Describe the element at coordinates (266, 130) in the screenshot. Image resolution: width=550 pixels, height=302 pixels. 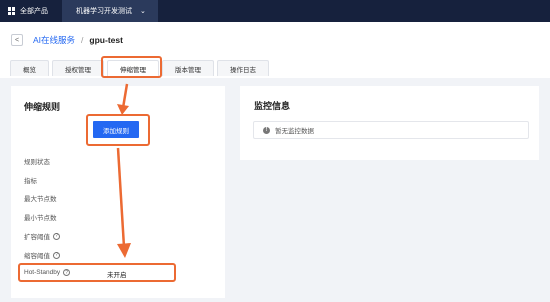
I see `info-icon: !` at that location.